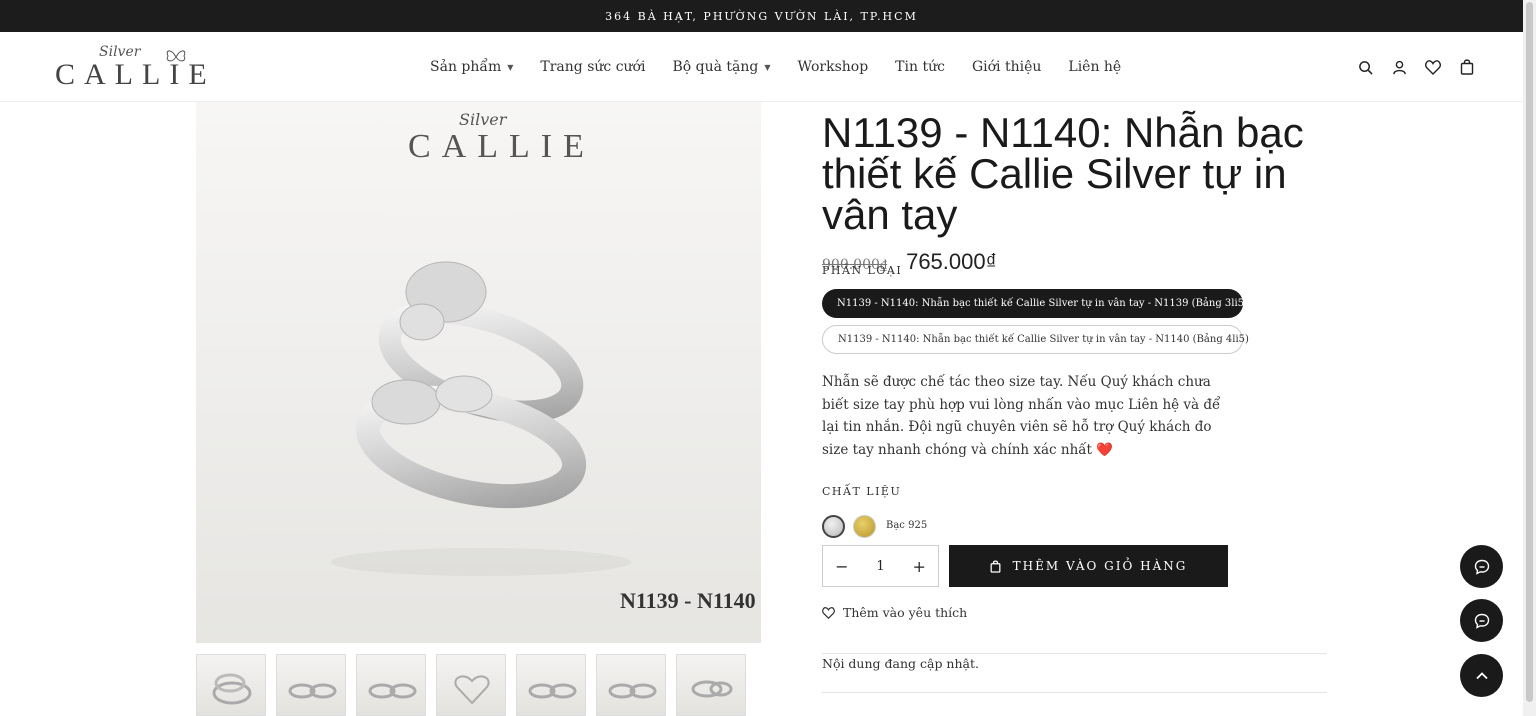  Describe the element at coordinates (862, 491) in the screenshot. I see `material-label: CHẤT LIỆU` at that location.